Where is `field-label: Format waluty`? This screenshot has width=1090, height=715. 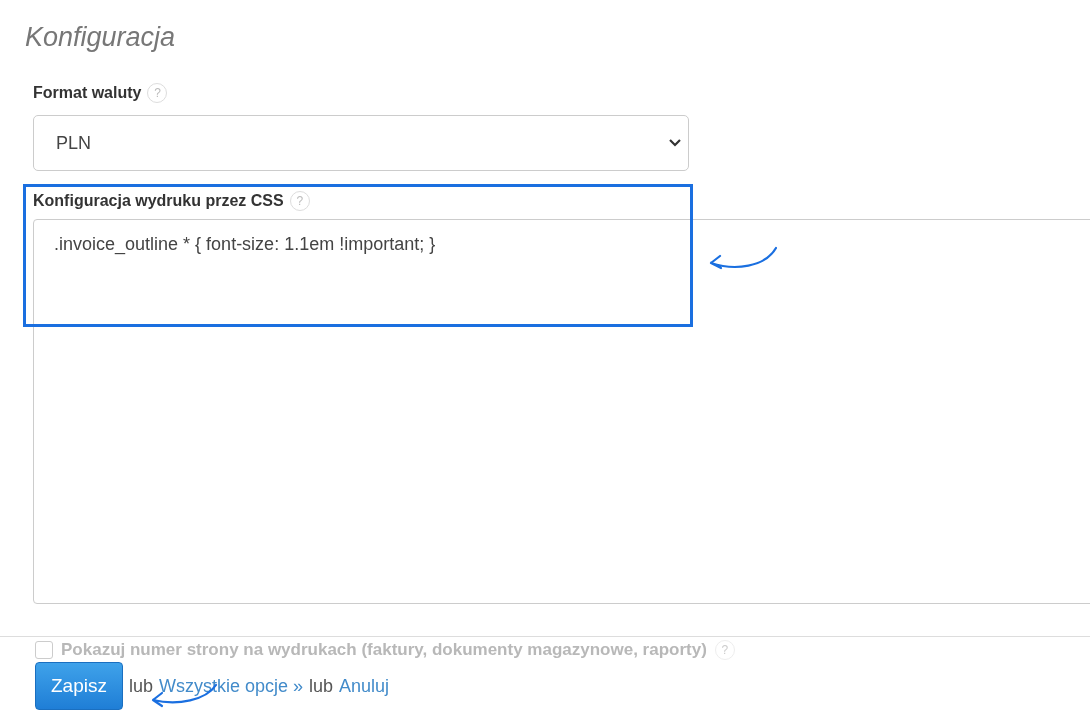 field-label: Format waluty is located at coordinates (87, 93).